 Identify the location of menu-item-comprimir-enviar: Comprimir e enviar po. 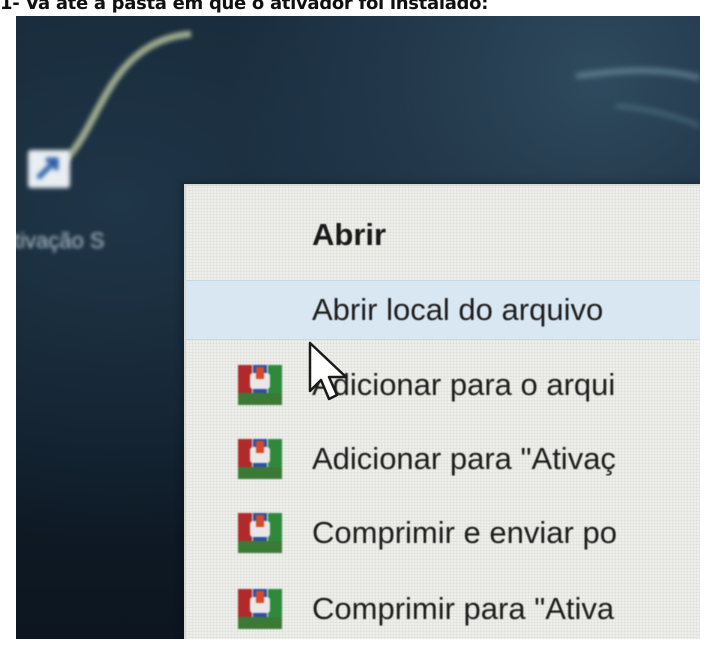
(443, 533).